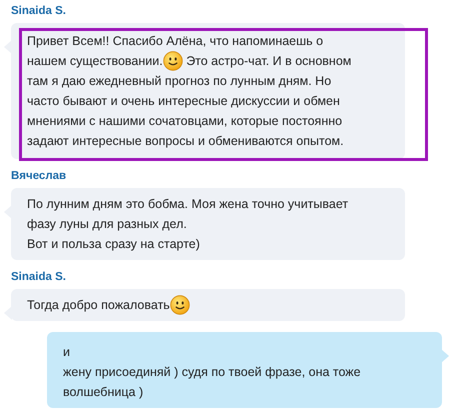 The height and width of the screenshot is (412, 454). I want to click on message-text: По лунним дням это бобма. Моя жена точно учитывает, so click(187, 204).